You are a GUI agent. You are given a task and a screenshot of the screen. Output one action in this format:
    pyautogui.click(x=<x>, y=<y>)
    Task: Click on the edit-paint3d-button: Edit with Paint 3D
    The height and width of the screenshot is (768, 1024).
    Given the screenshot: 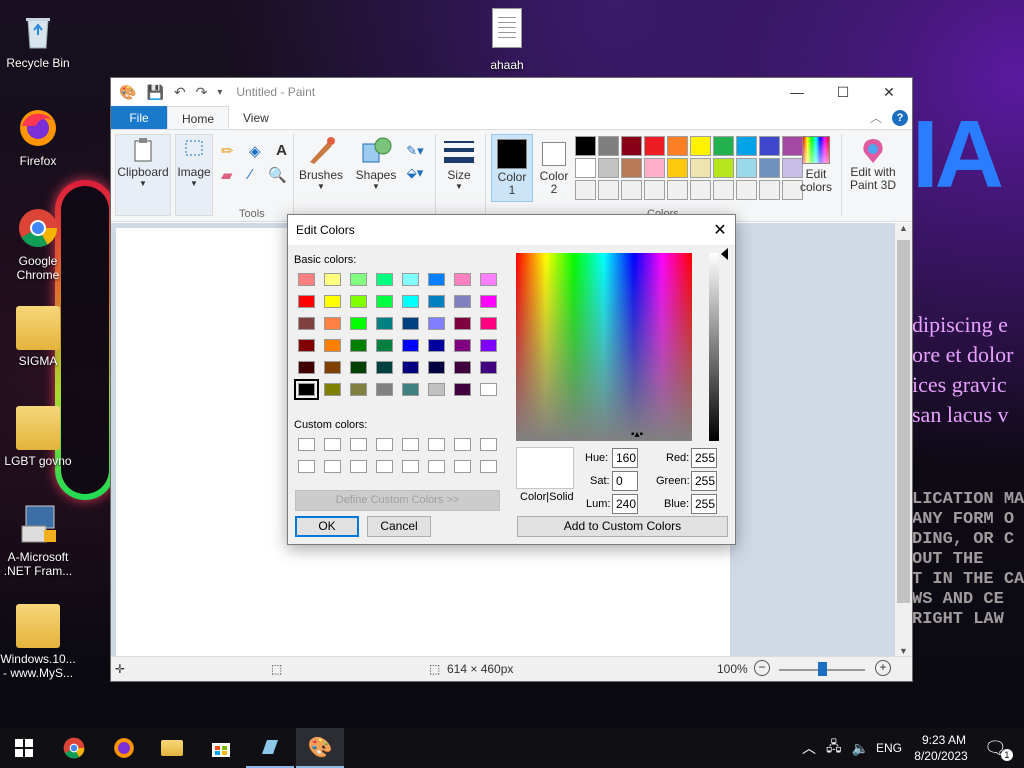 What is the action you would take?
    pyautogui.click(x=873, y=164)
    